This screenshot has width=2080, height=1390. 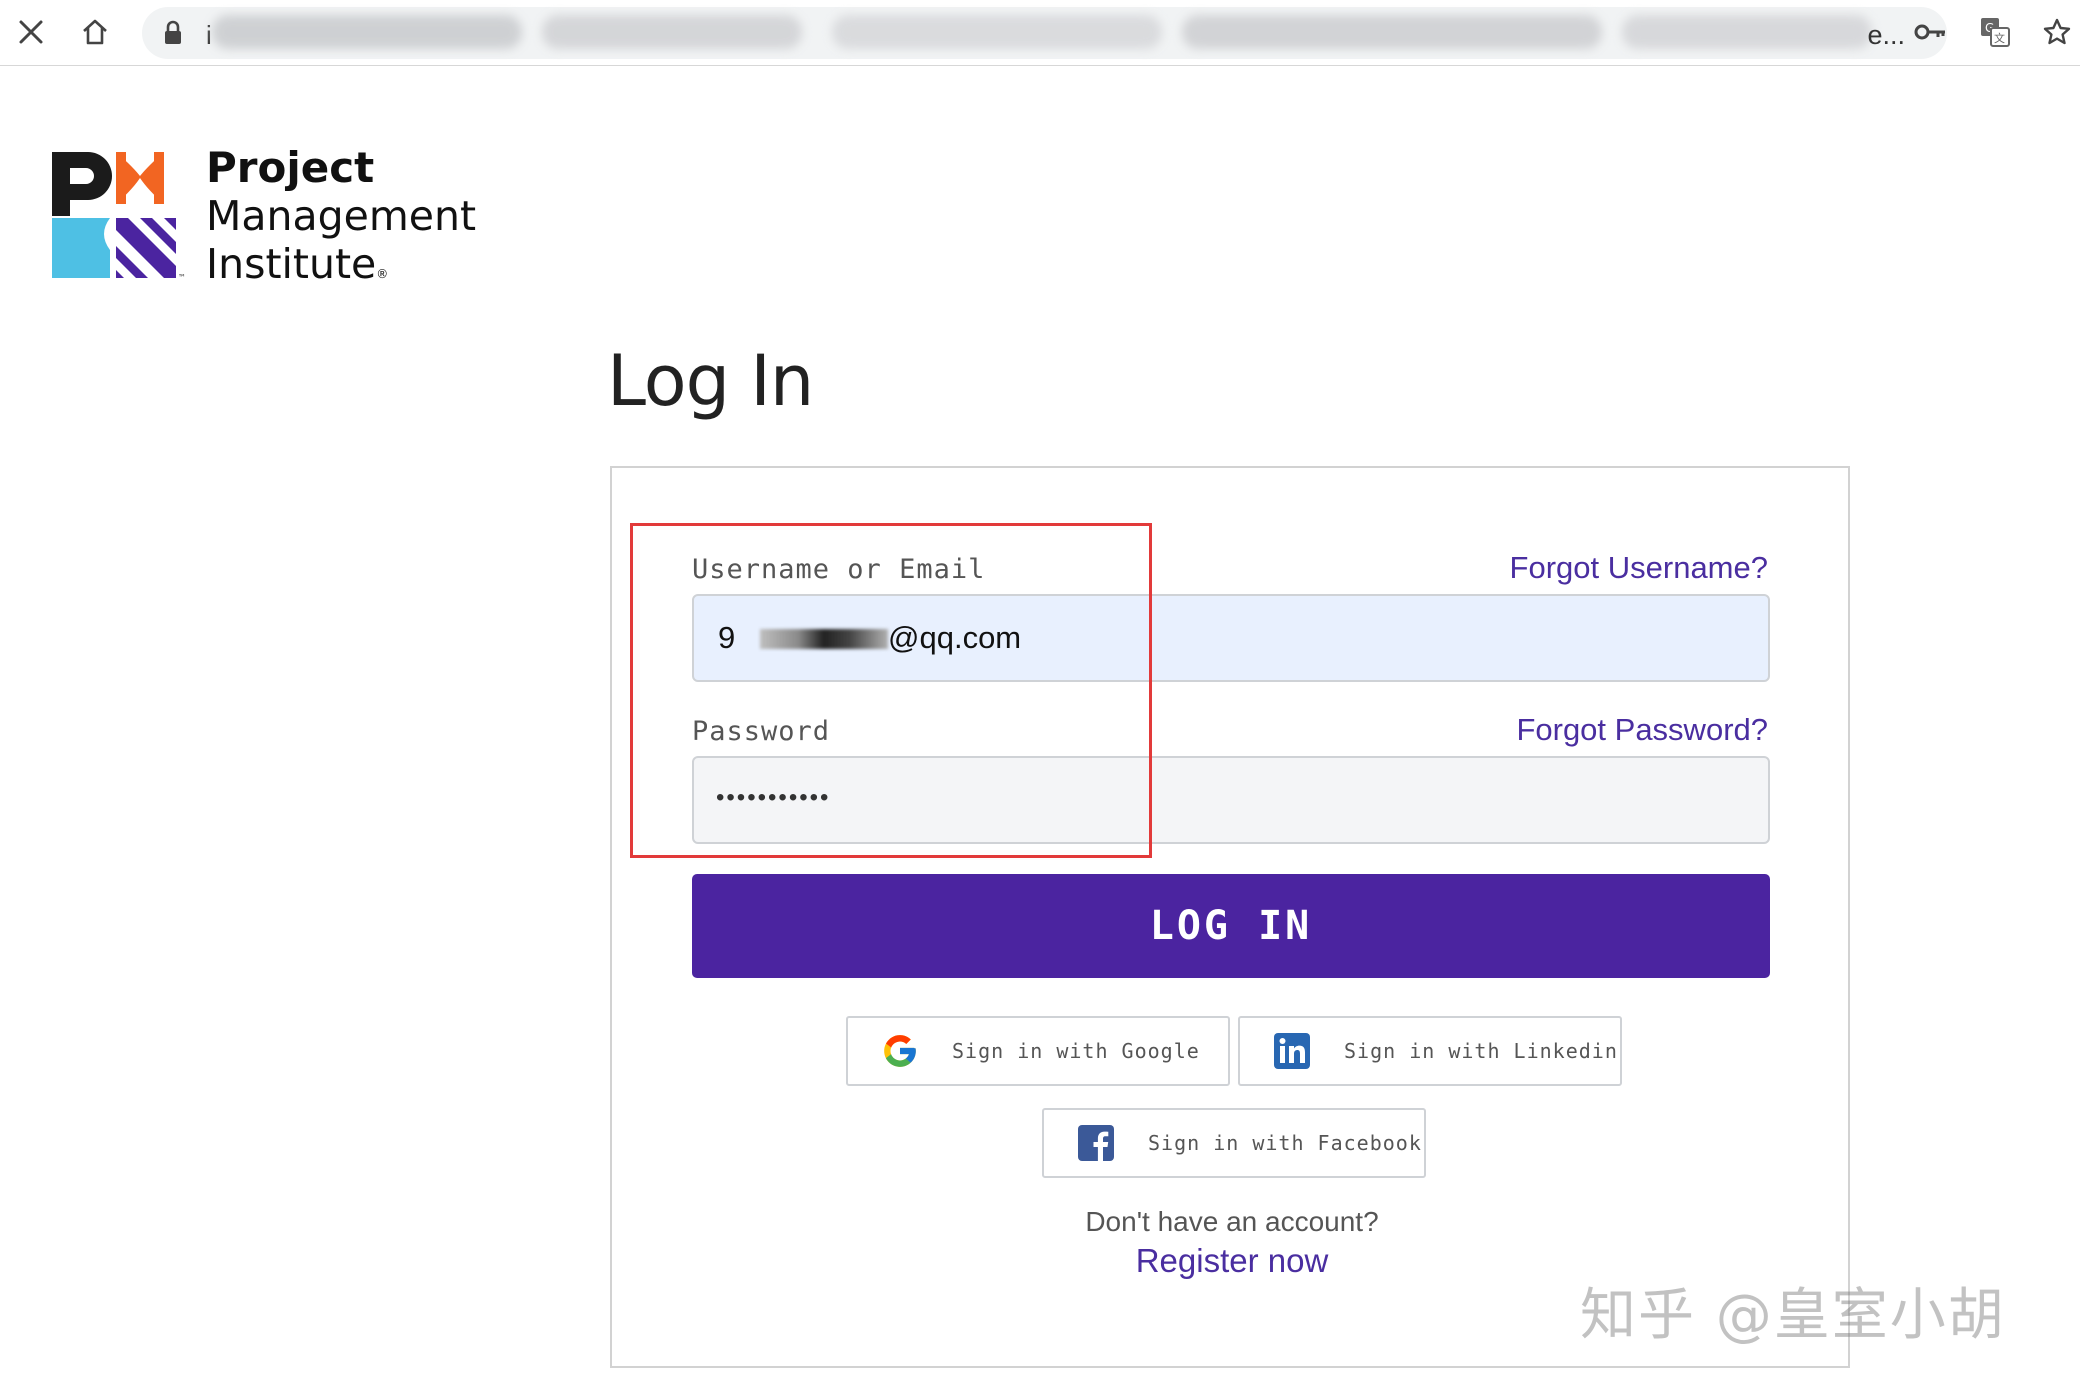 I want to click on forgot-username-link: Forgot Username?, so click(x=1639, y=568).